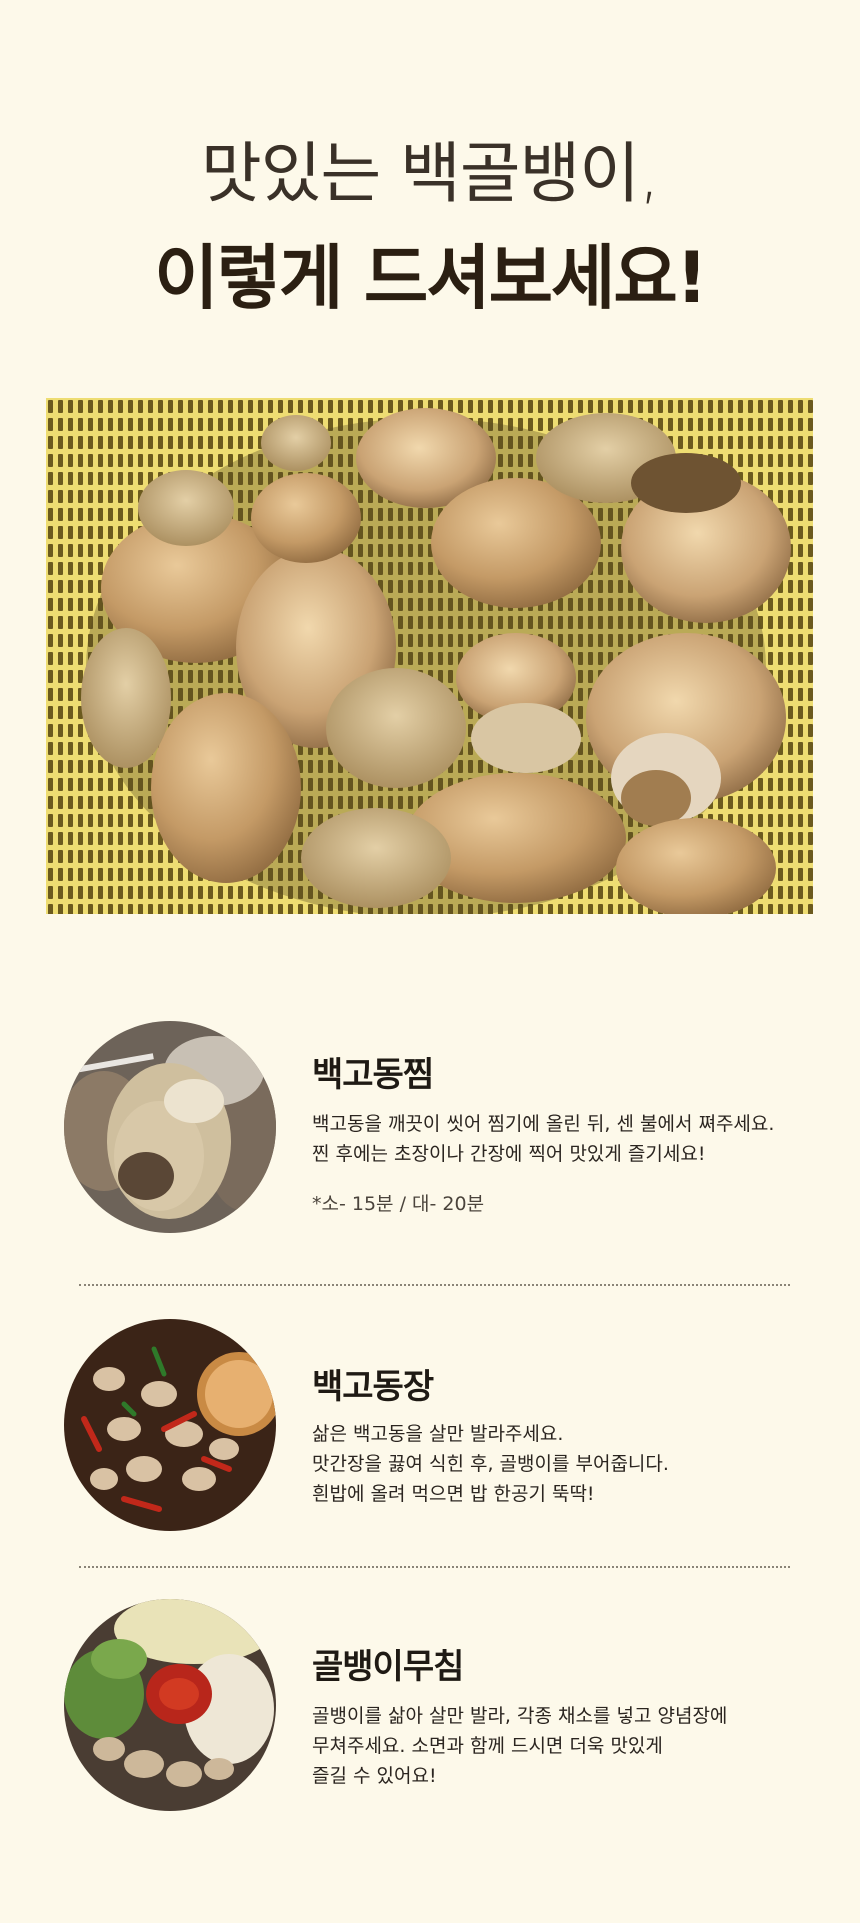 This screenshot has width=860, height=1923. What do you see at coordinates (431, 278) in the screenshot?
I see `heading-line-2: 이렇게 드셔보세요!` at bounding box center [431, 278].